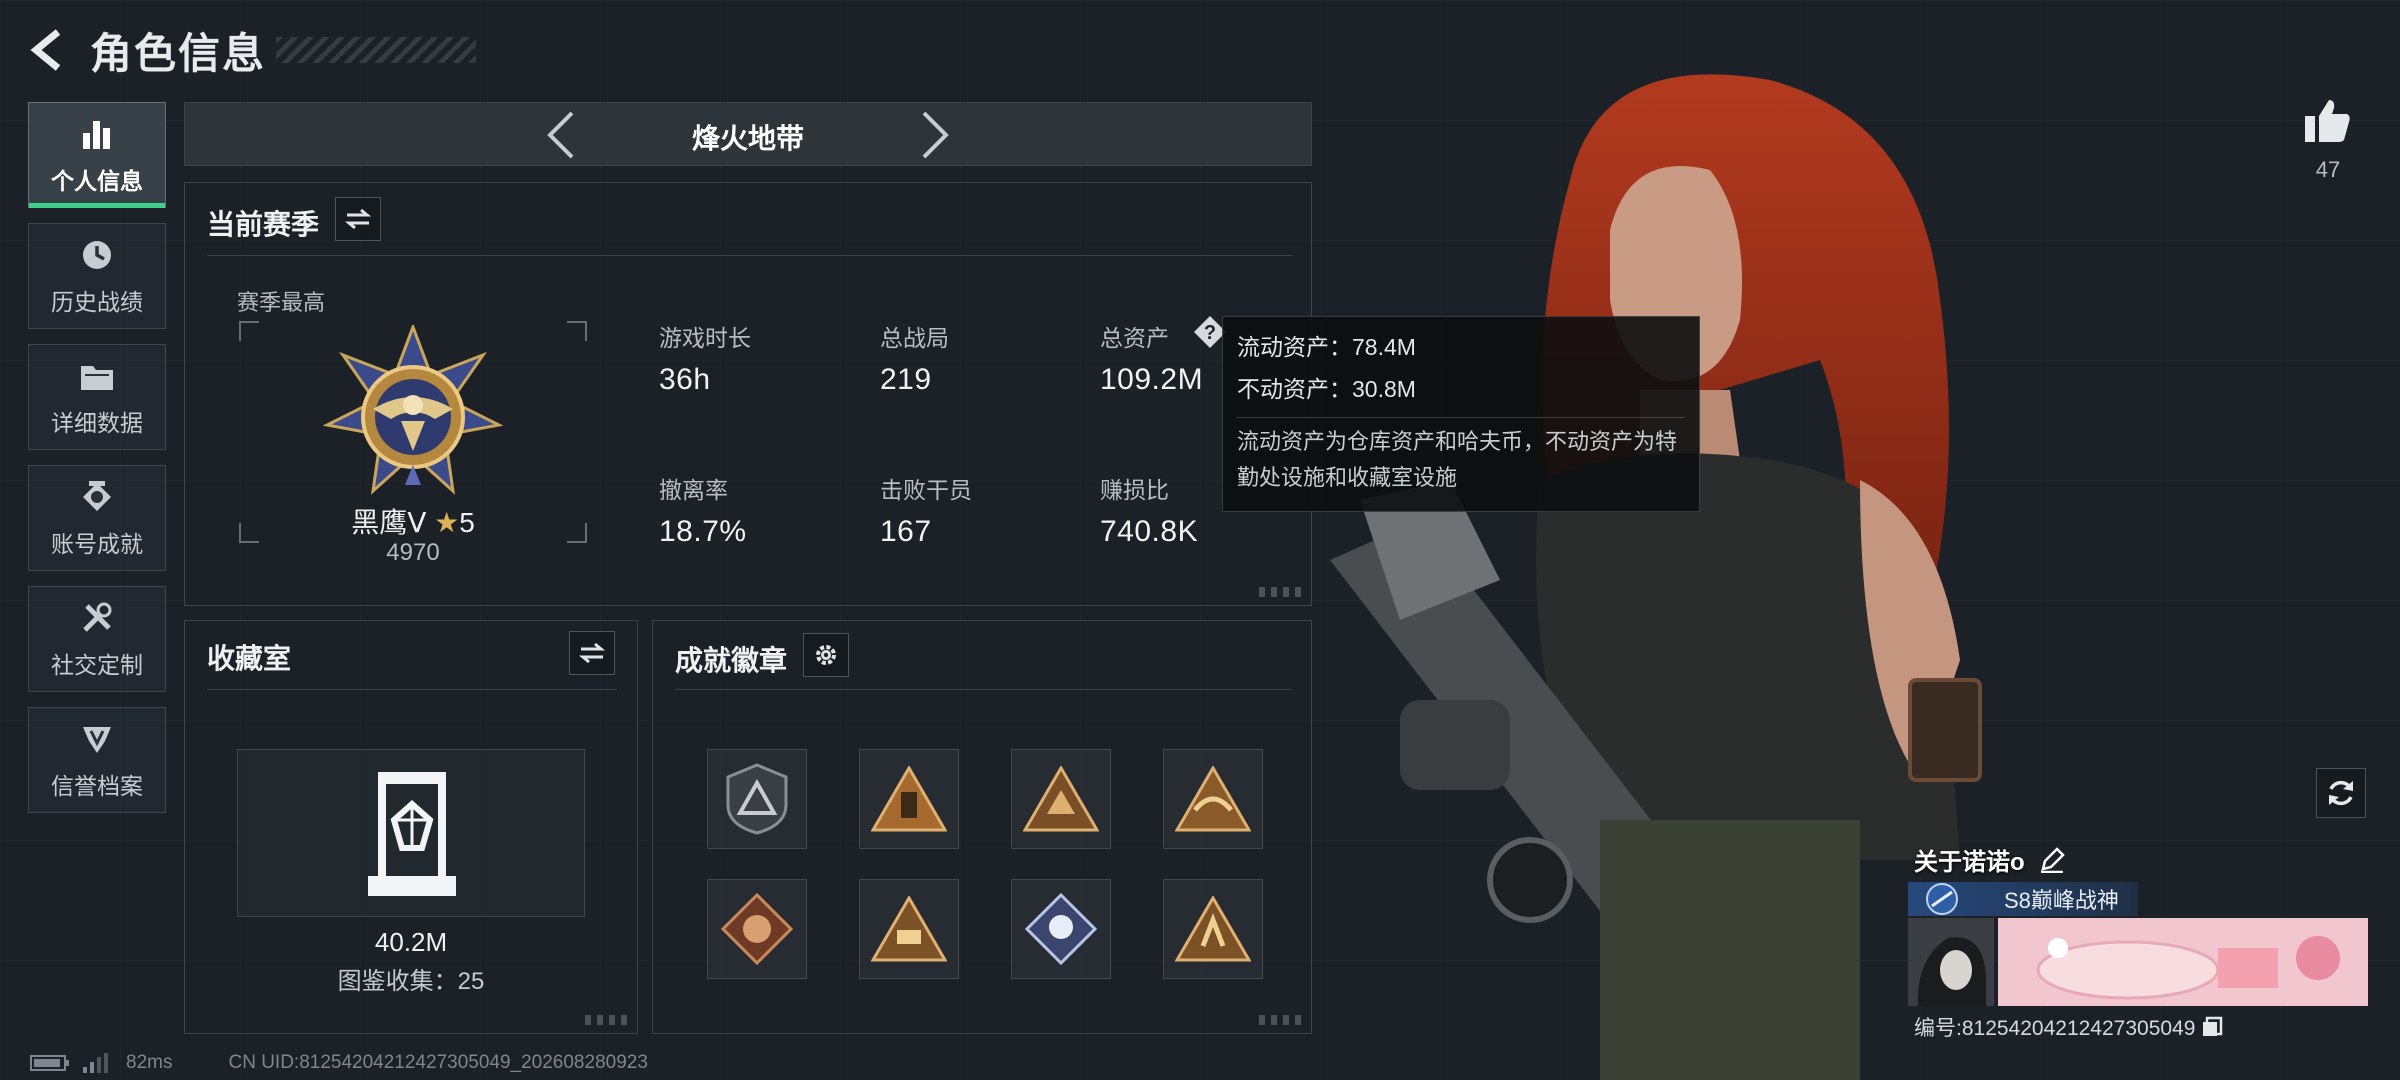  Describe the element at coordinates (97, 423) in the screenshot. I see `nav-label: 详细数据` at that location.